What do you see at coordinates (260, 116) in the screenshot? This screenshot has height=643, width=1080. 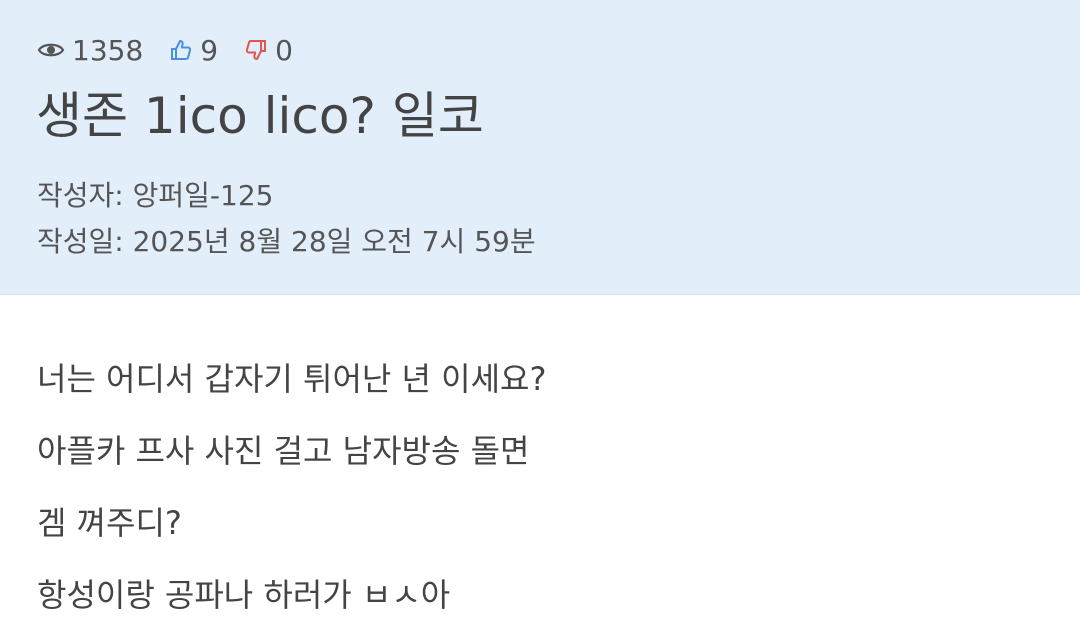 I see `post-title: 생존 1ico lico? 일코` at bounding box center [260, 116].